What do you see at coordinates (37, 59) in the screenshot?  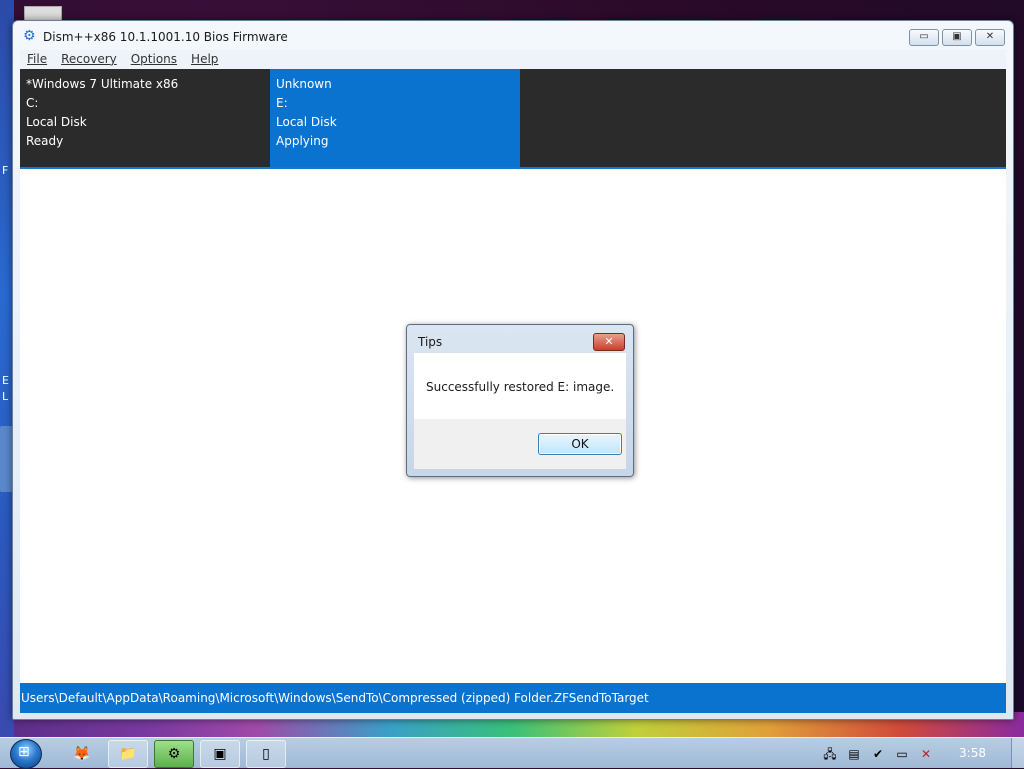 I see `menu-file: File` at bounding box center [37, 59].